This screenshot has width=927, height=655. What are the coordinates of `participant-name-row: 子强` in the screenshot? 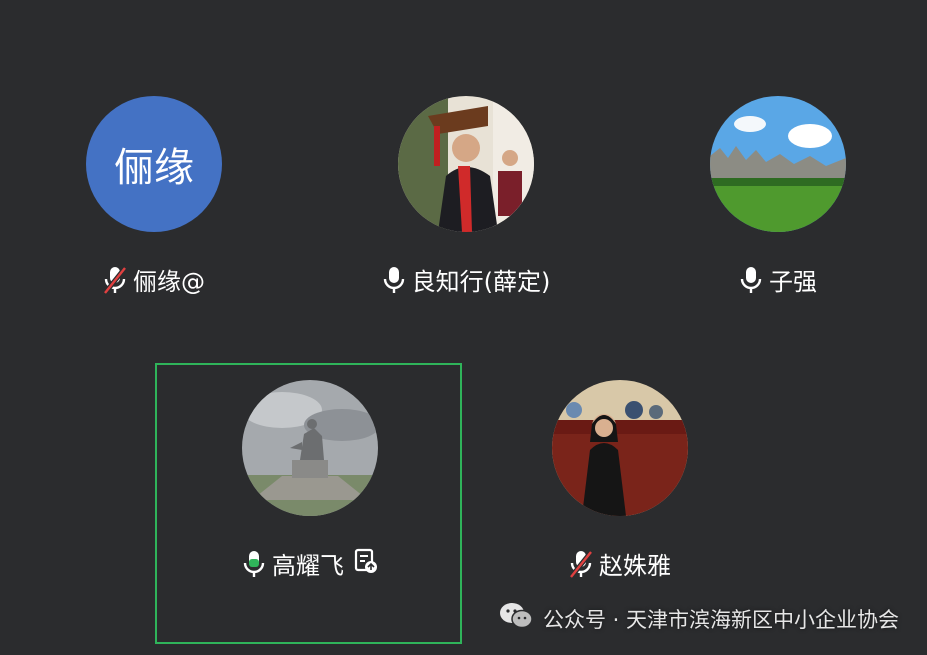 It's located at (778, 279).